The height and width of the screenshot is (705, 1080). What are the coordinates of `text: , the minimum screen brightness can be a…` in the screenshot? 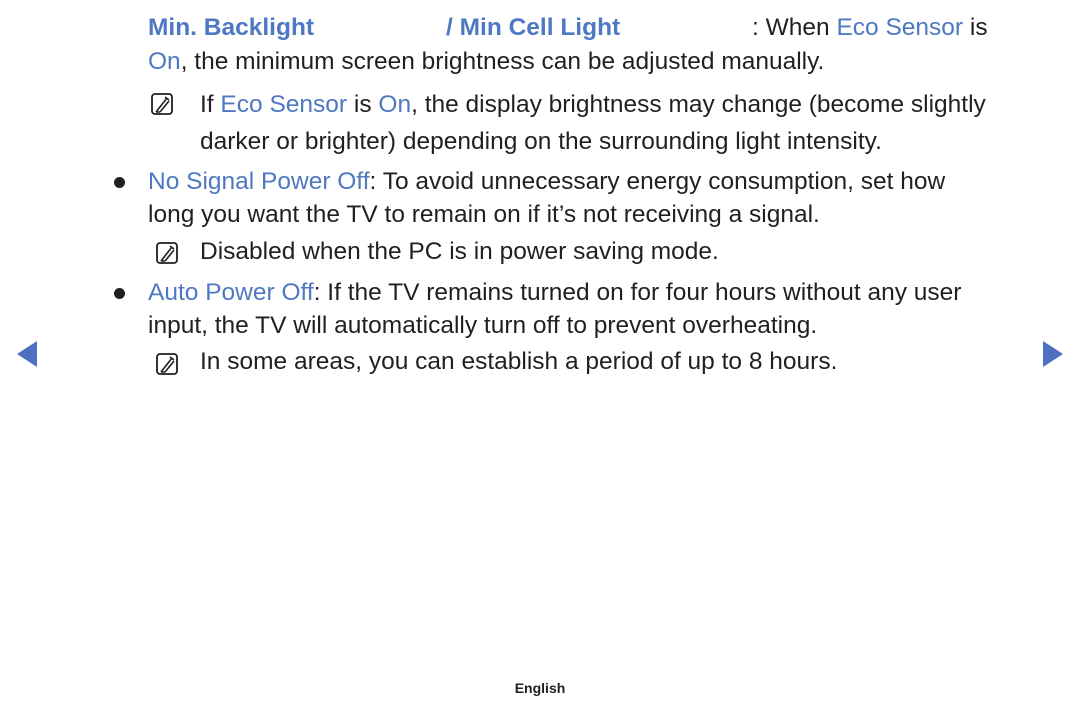 It's located at (502, 61).